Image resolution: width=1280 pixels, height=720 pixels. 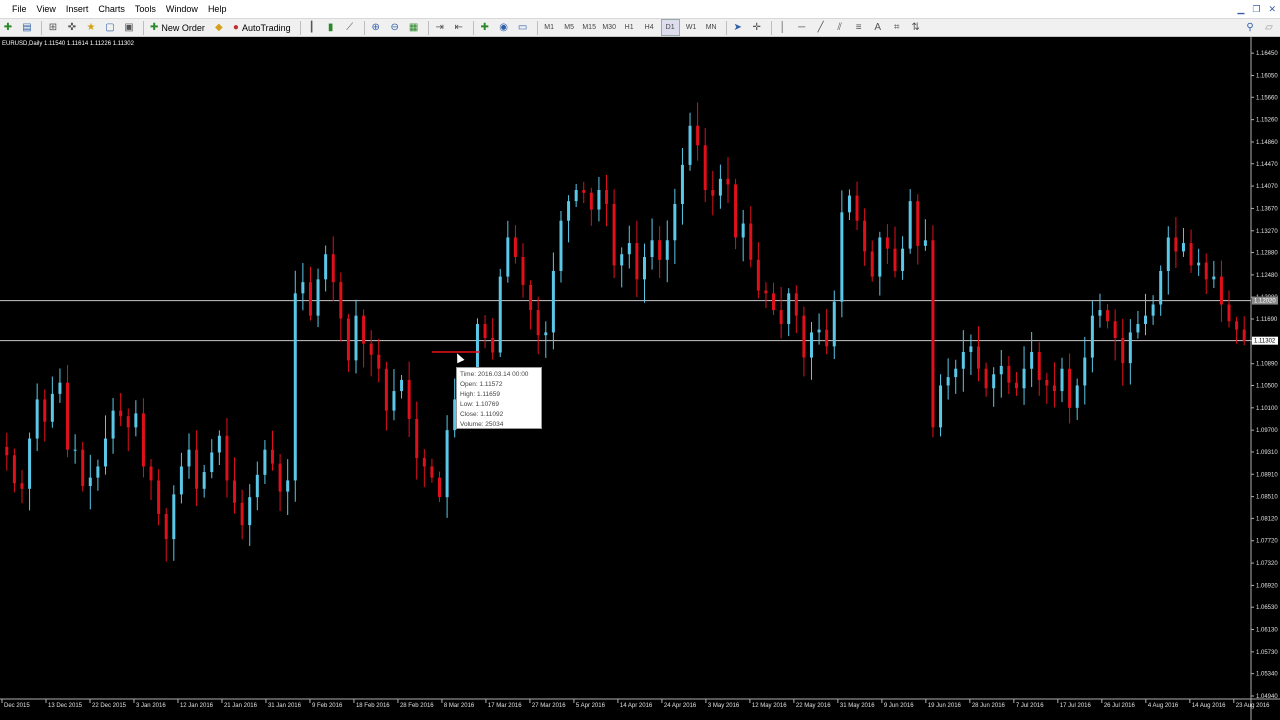 What do you see at coordinates (738, 27) in the screenshot?
I see `cursor-icon: ➤` at bounding box center [738, 27].